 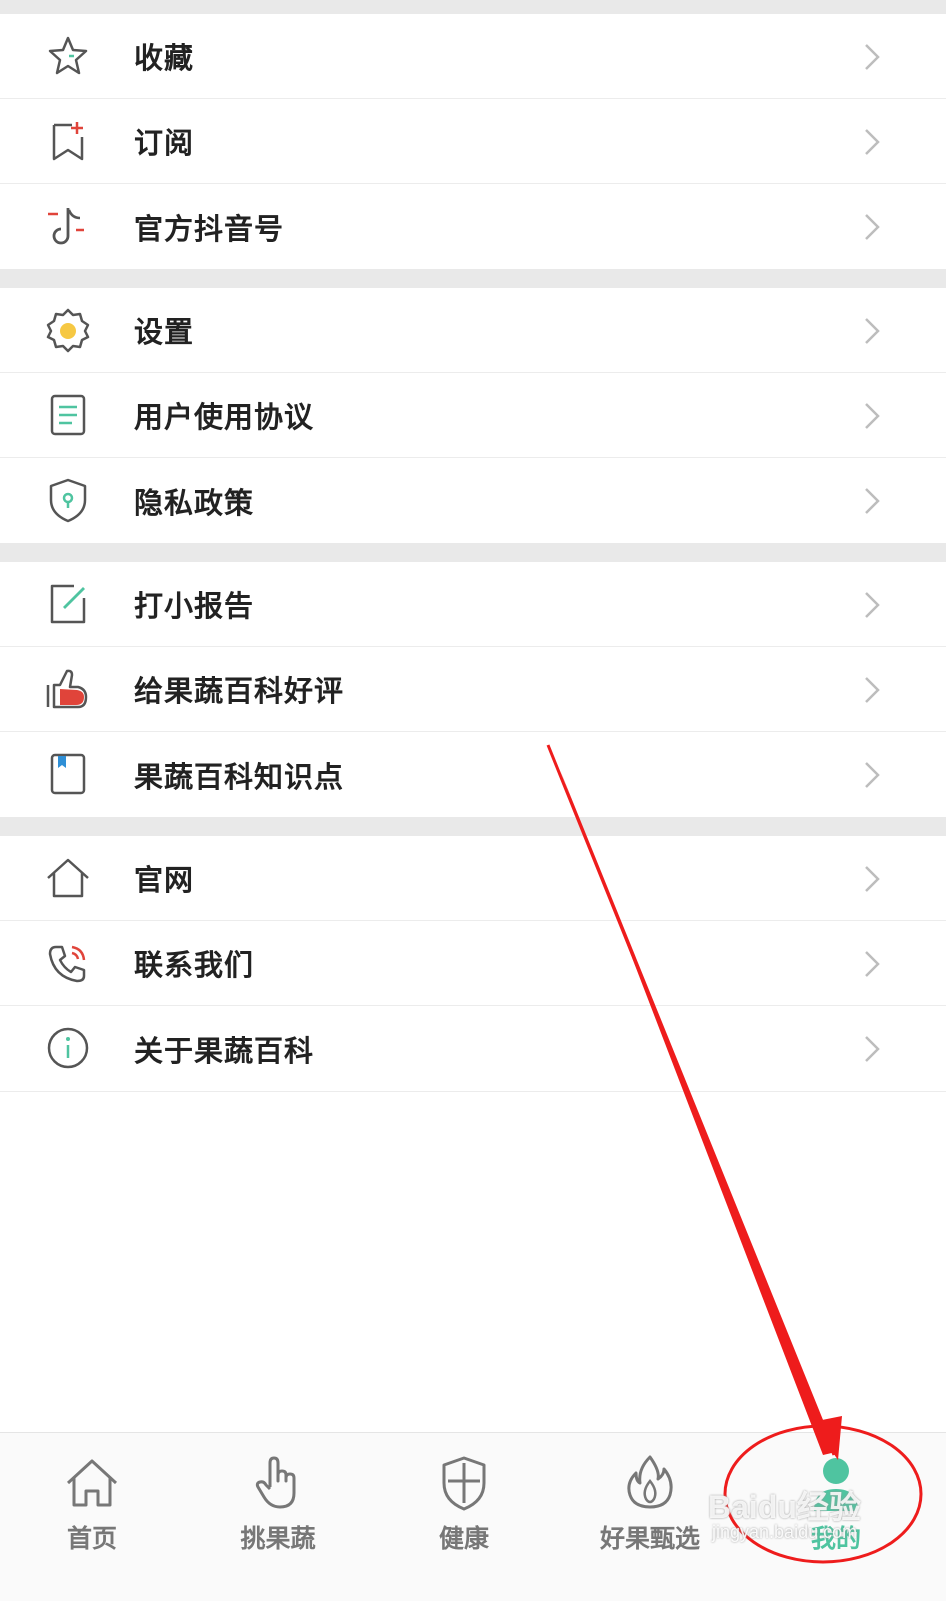 I want to click on nav-item-pick: 挑果蔬, so click(x=278, y=1517).